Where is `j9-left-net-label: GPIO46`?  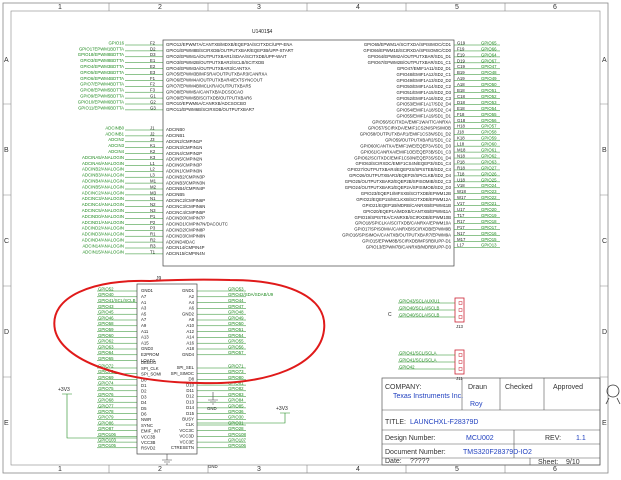 j9-left-net-label: GPIO46 is located at coordinates (106, 317).